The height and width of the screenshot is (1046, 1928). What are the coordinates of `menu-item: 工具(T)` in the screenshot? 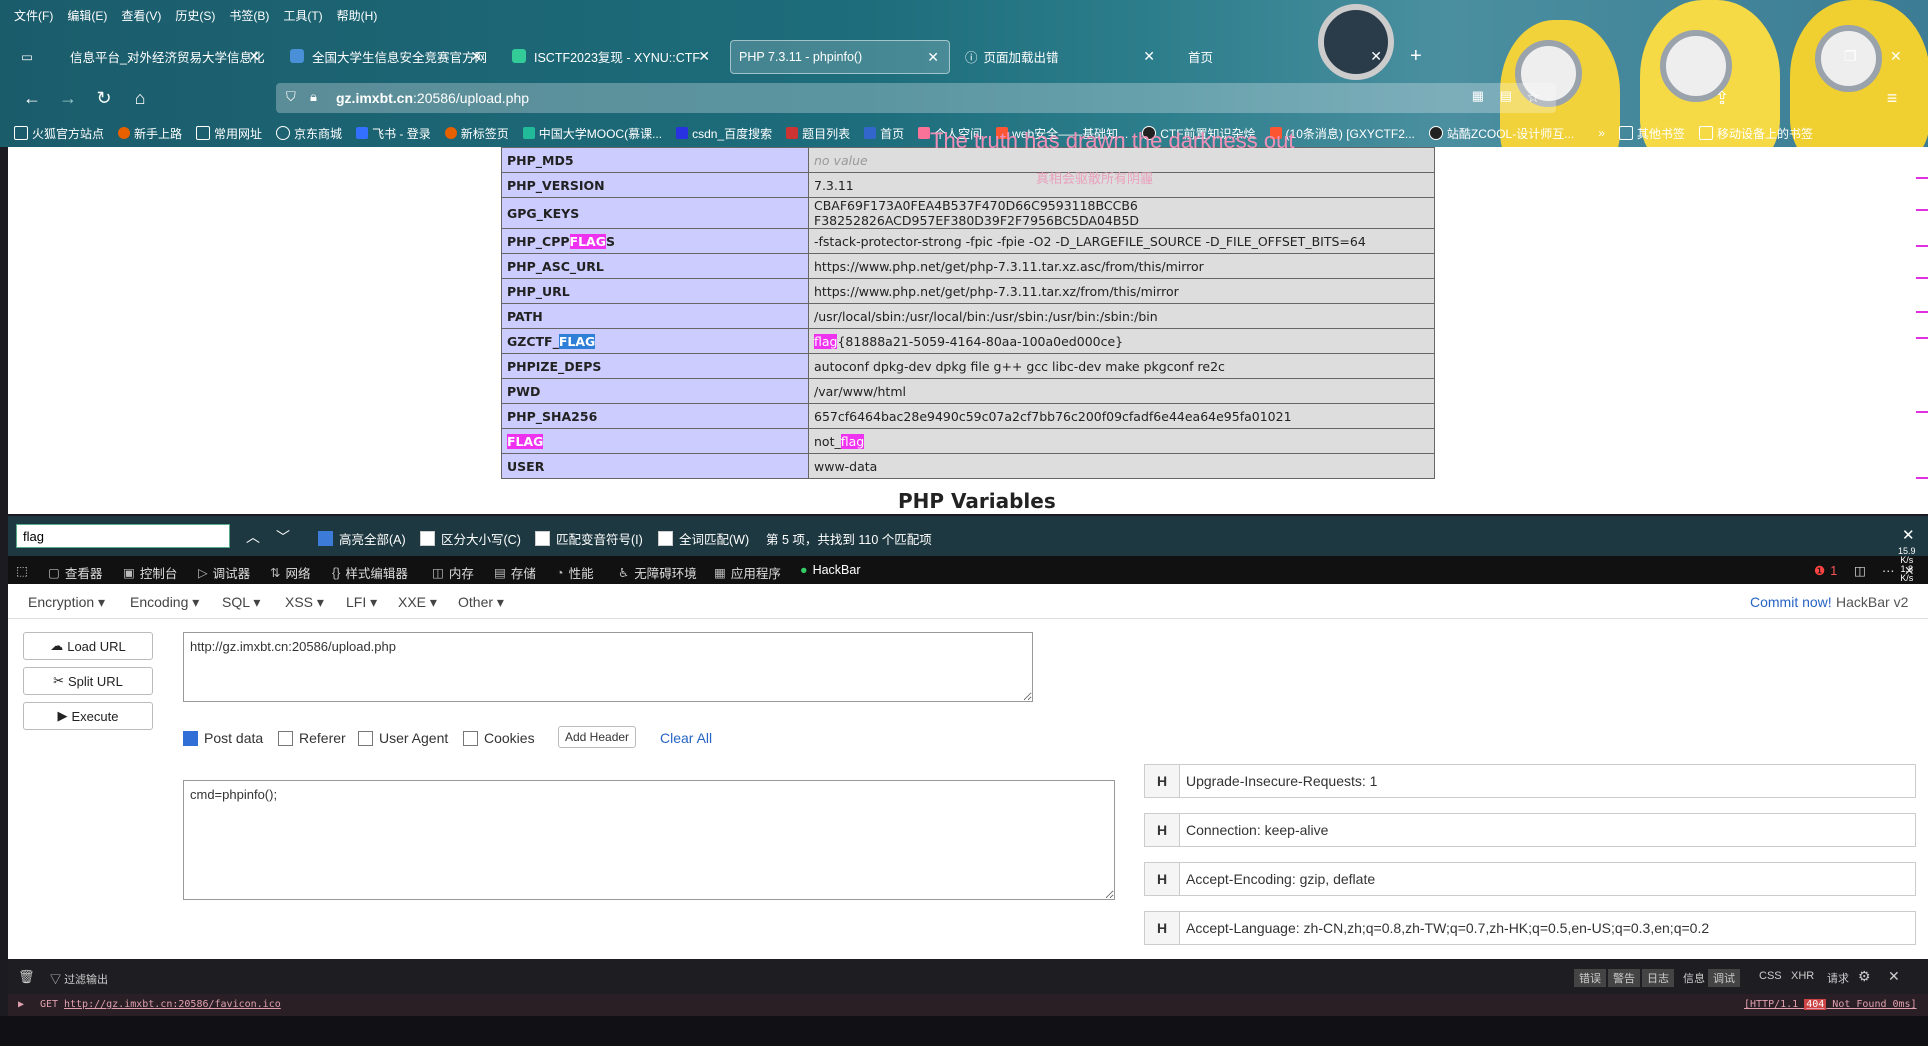 It's located at (302, 15).